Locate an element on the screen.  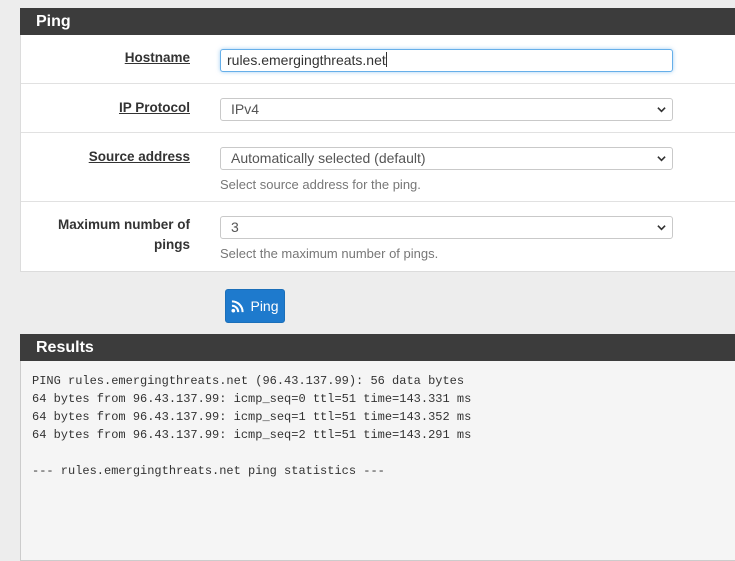
max-pings-value: 3 is located at coordinates (235, 227).